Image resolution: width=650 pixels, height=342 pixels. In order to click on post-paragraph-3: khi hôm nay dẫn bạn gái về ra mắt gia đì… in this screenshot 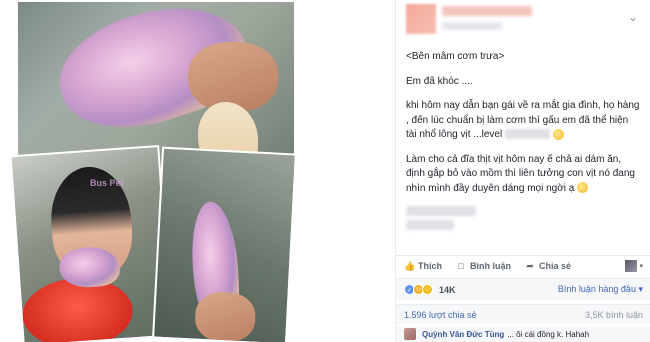, I will do `click(523, 121)`.